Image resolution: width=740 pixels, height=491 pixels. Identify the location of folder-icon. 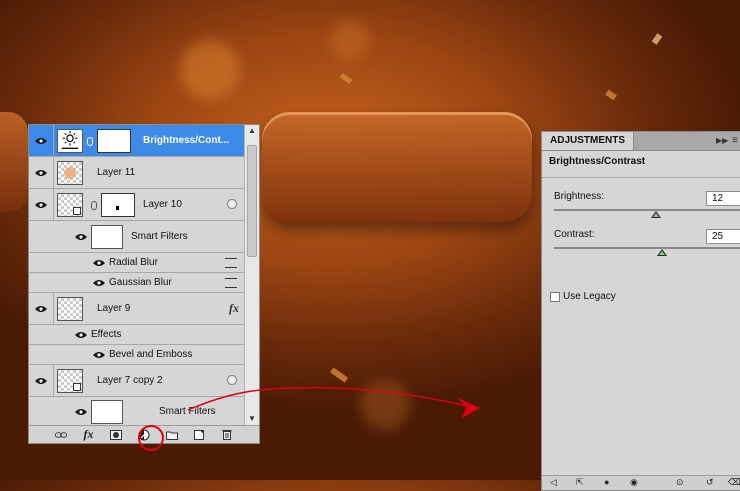
(171, 435).